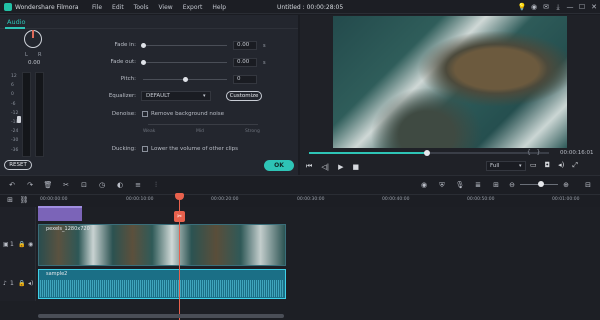 The image size is (600, 320). I want to click on denoise-slider-track, so click(203, 124).